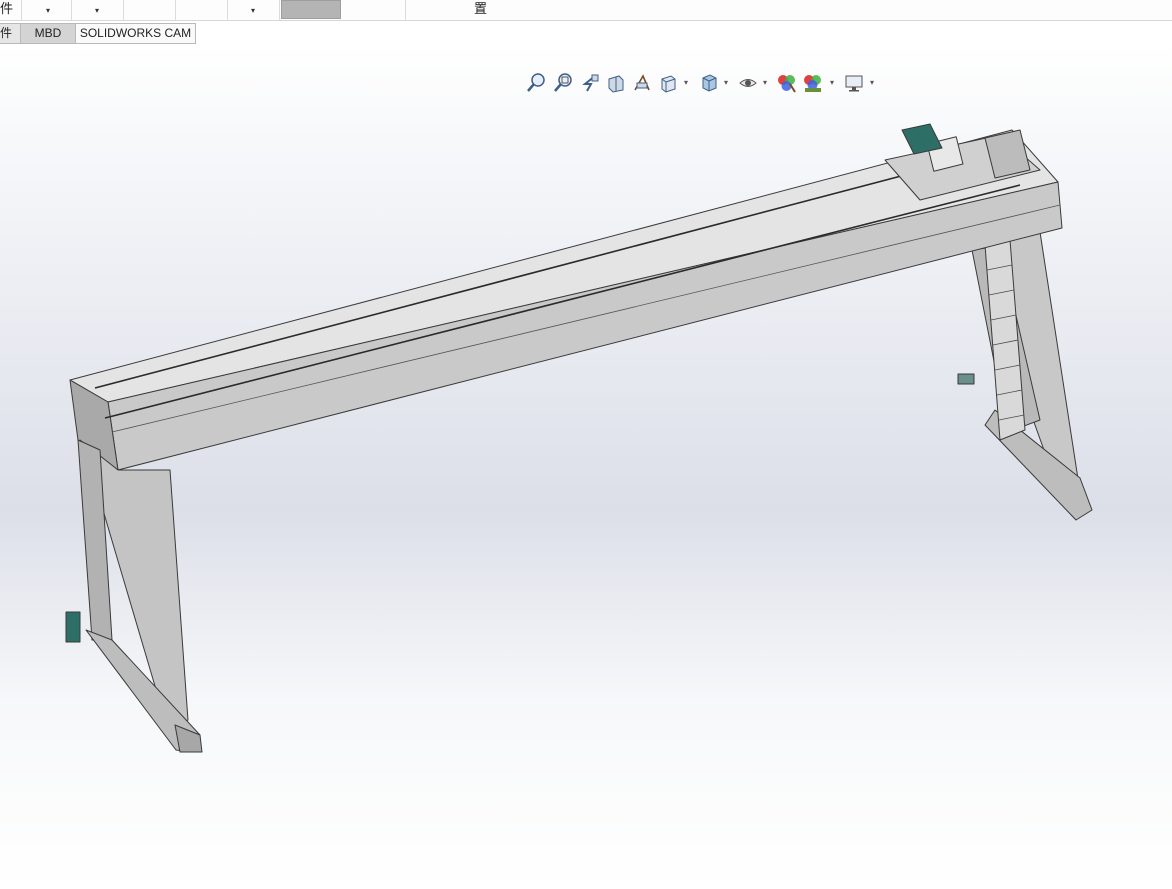  I want to click on tab-part: 件, so click(10, 33).